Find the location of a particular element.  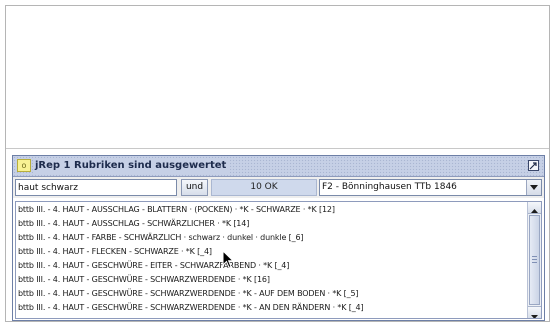

vertical-scrollbar is located at coordinates (534, 260).